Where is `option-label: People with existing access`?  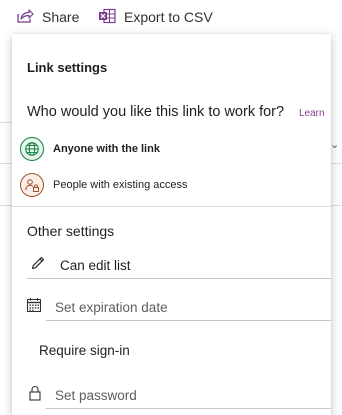 option-label: People with existing access is located at coordinates (120, 185).